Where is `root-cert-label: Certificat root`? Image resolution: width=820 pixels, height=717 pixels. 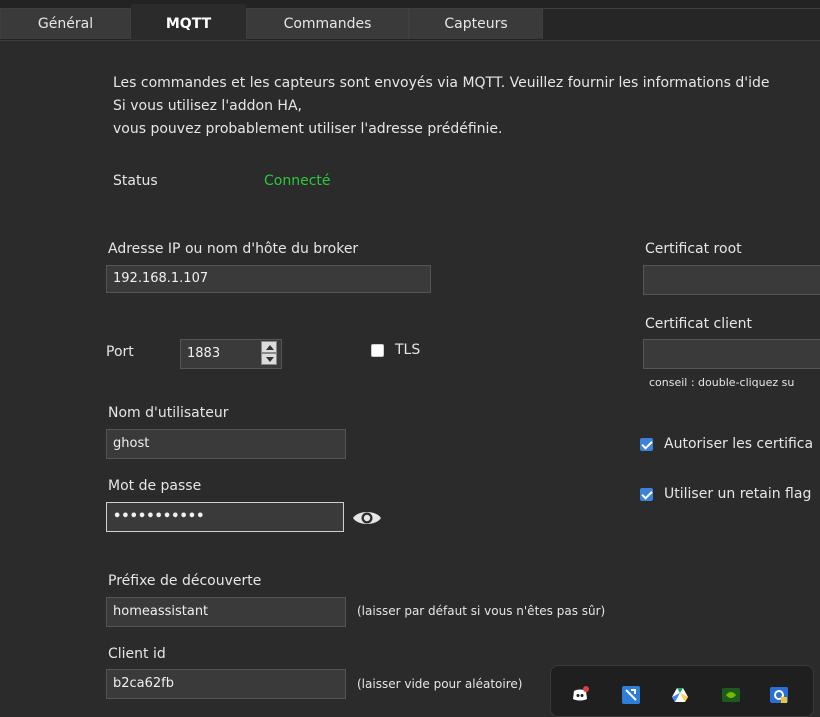 root-cert-label: Certificat root is located at coordinates (693, 249).